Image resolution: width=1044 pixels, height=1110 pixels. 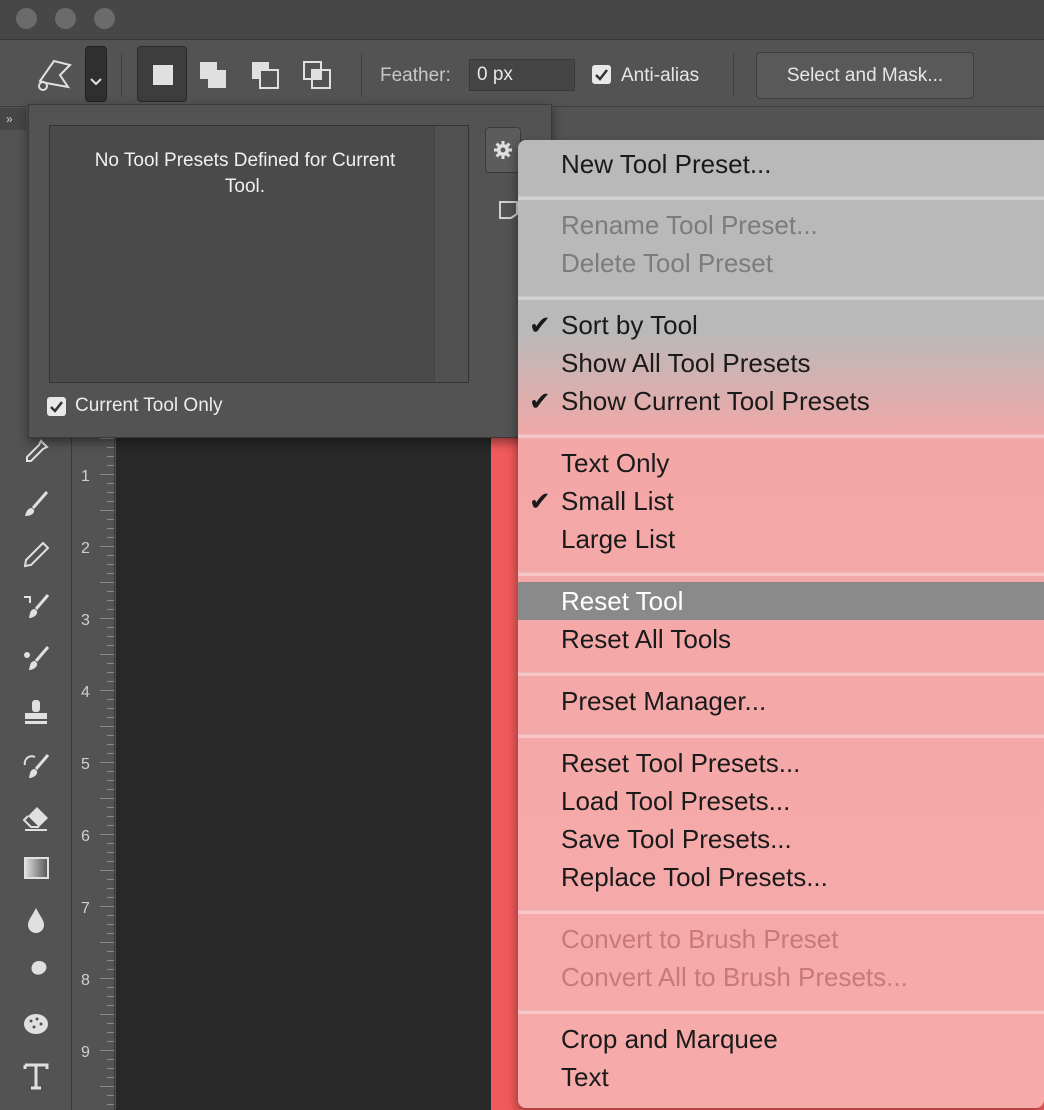 I want to click on pencil-tool-icon, so click(x=36, y=554).